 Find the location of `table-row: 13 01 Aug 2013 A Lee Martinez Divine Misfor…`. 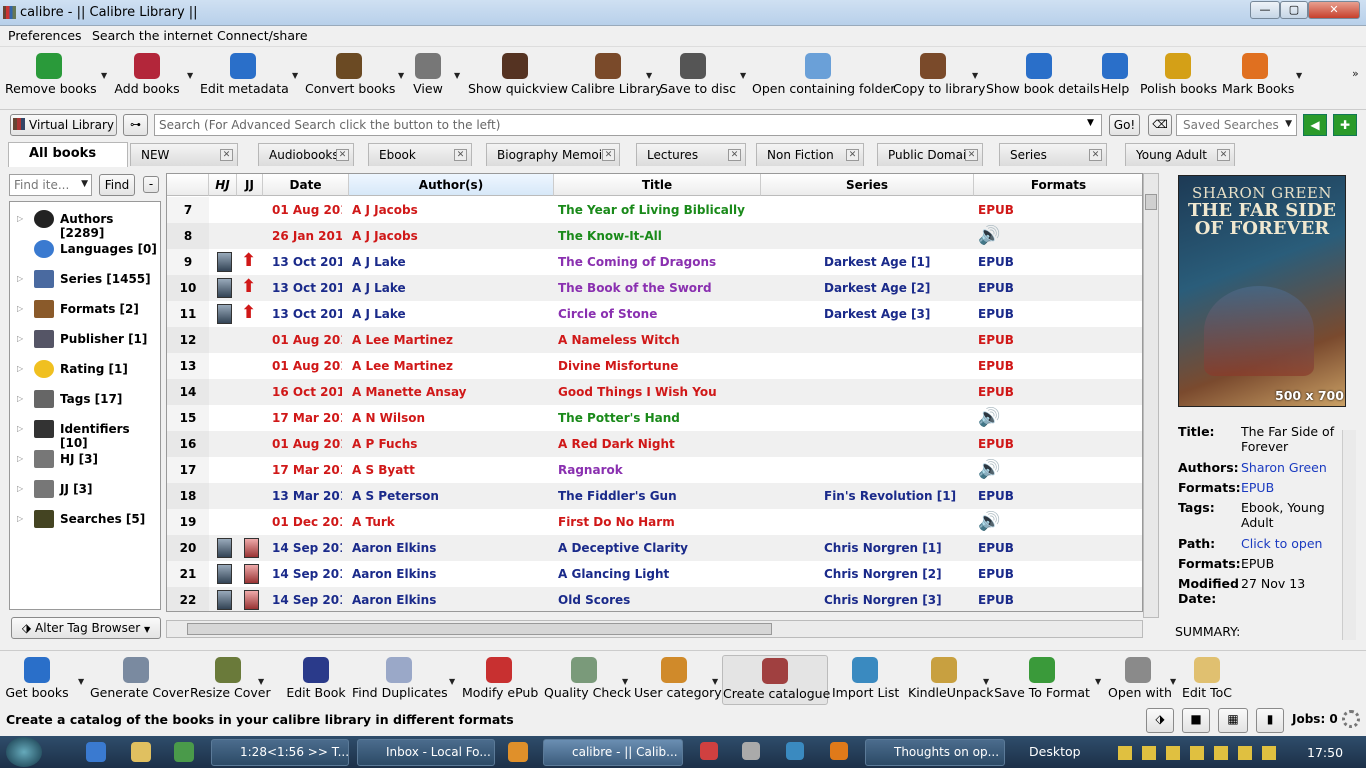

table-row: 13 01 Aug 2013 A Lee Martinez Divine Misfor… is located at coordinates (654, 366).